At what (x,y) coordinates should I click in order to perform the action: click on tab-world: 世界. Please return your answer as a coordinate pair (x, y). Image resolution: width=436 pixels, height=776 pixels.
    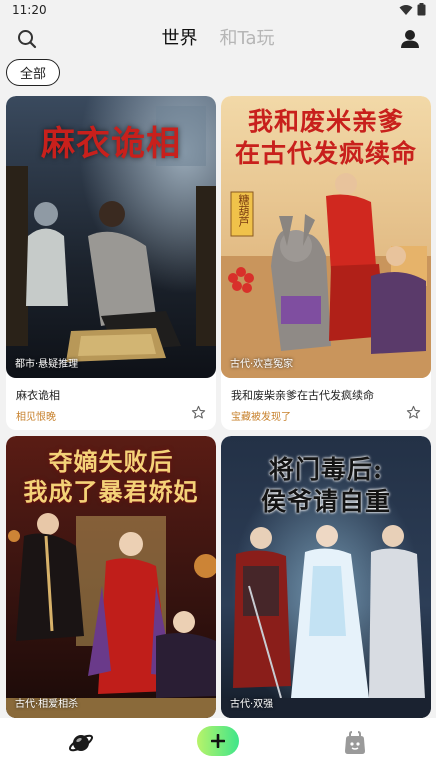
    Looking at the image, I should click on (179, 39).